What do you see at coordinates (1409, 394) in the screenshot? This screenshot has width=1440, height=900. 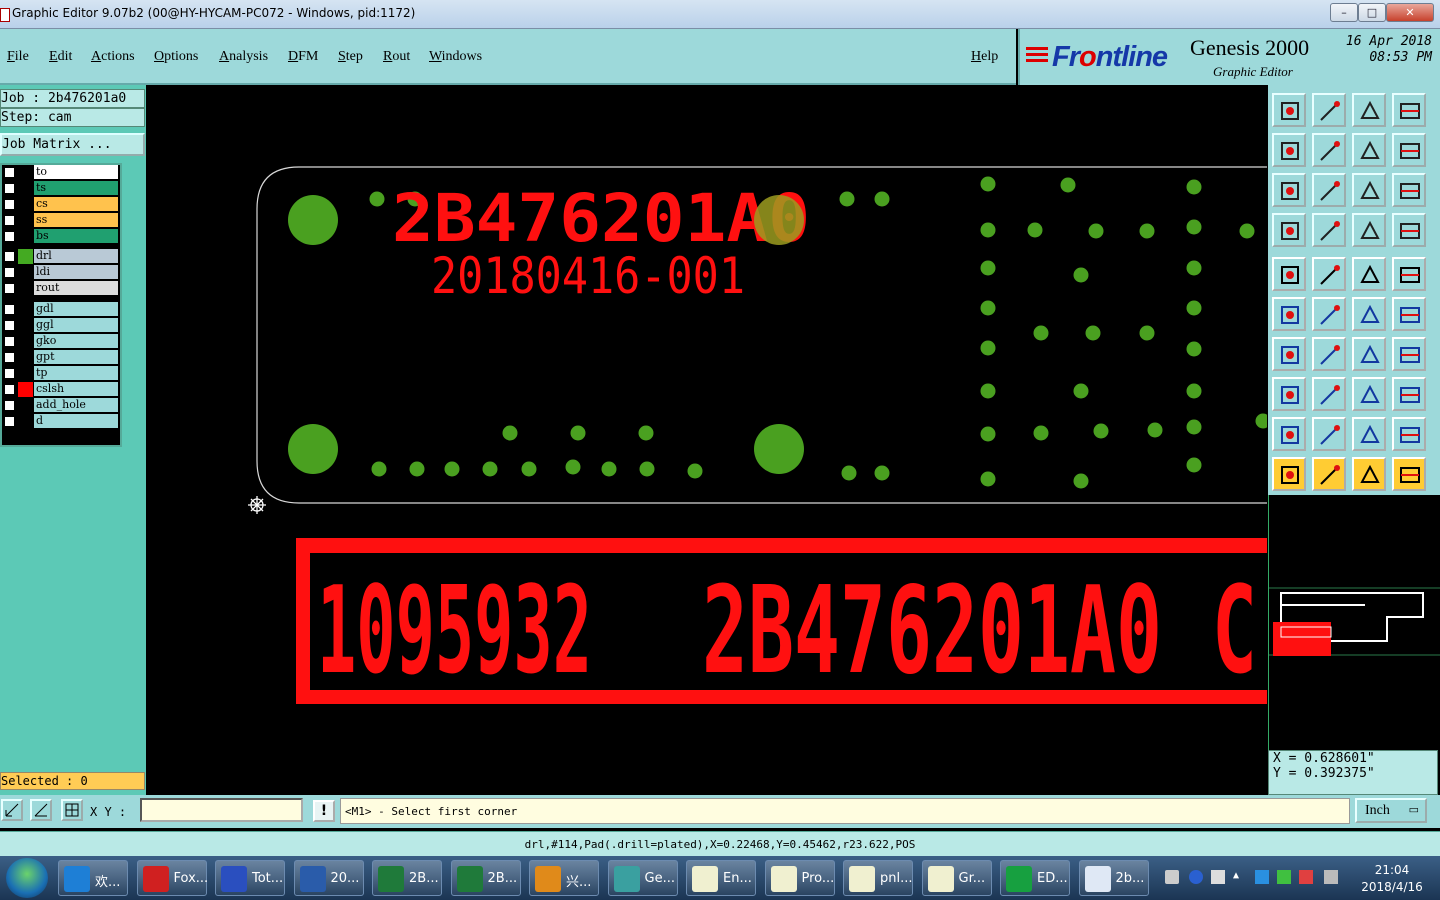 I see `grid-node-icon` at bounding box center [1409, 394].